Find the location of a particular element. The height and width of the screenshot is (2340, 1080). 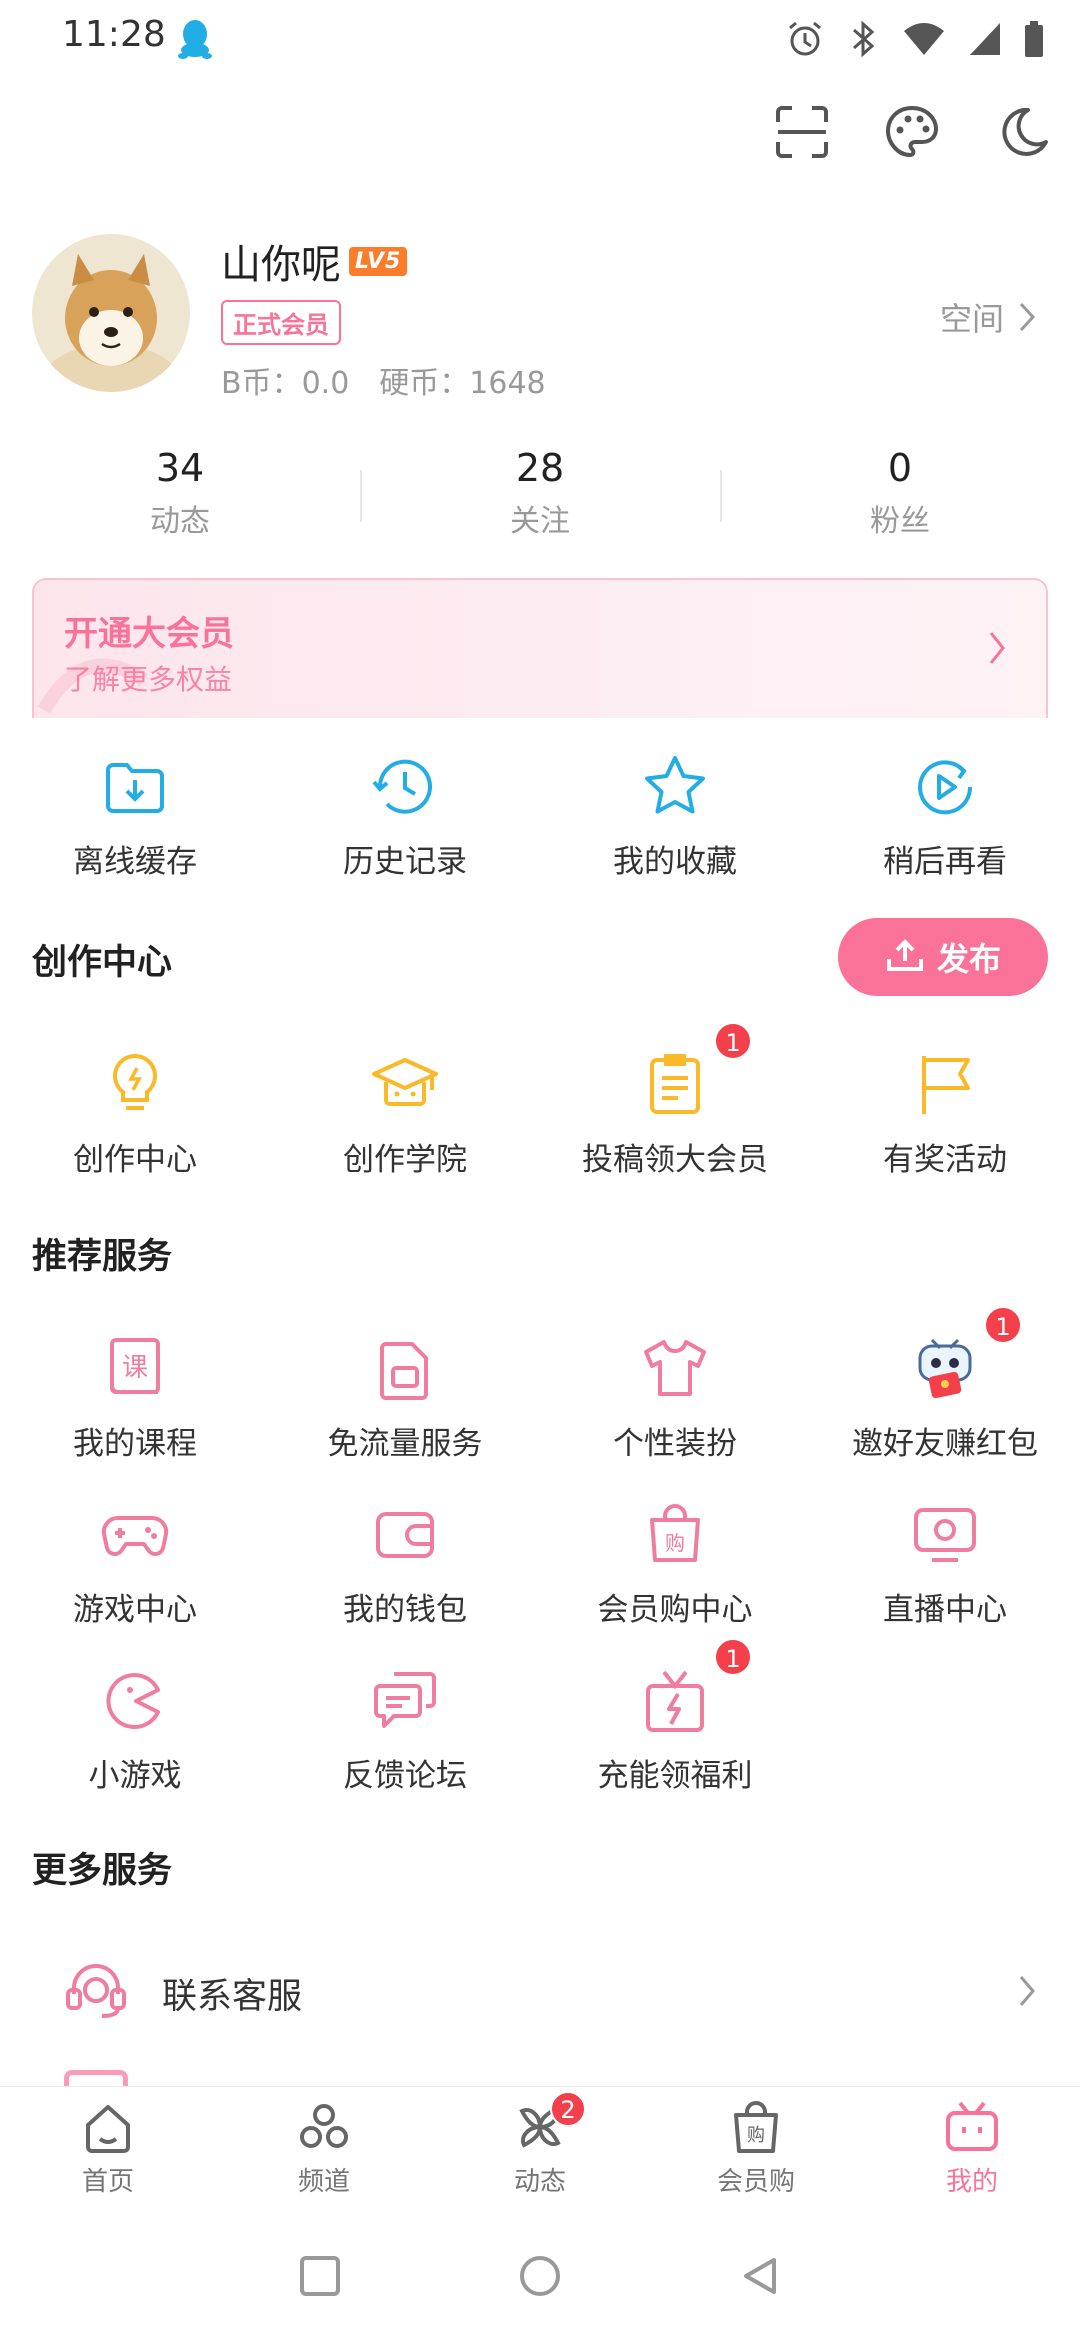

service-label: 我的课程 is located at coordinates (135, 1444).